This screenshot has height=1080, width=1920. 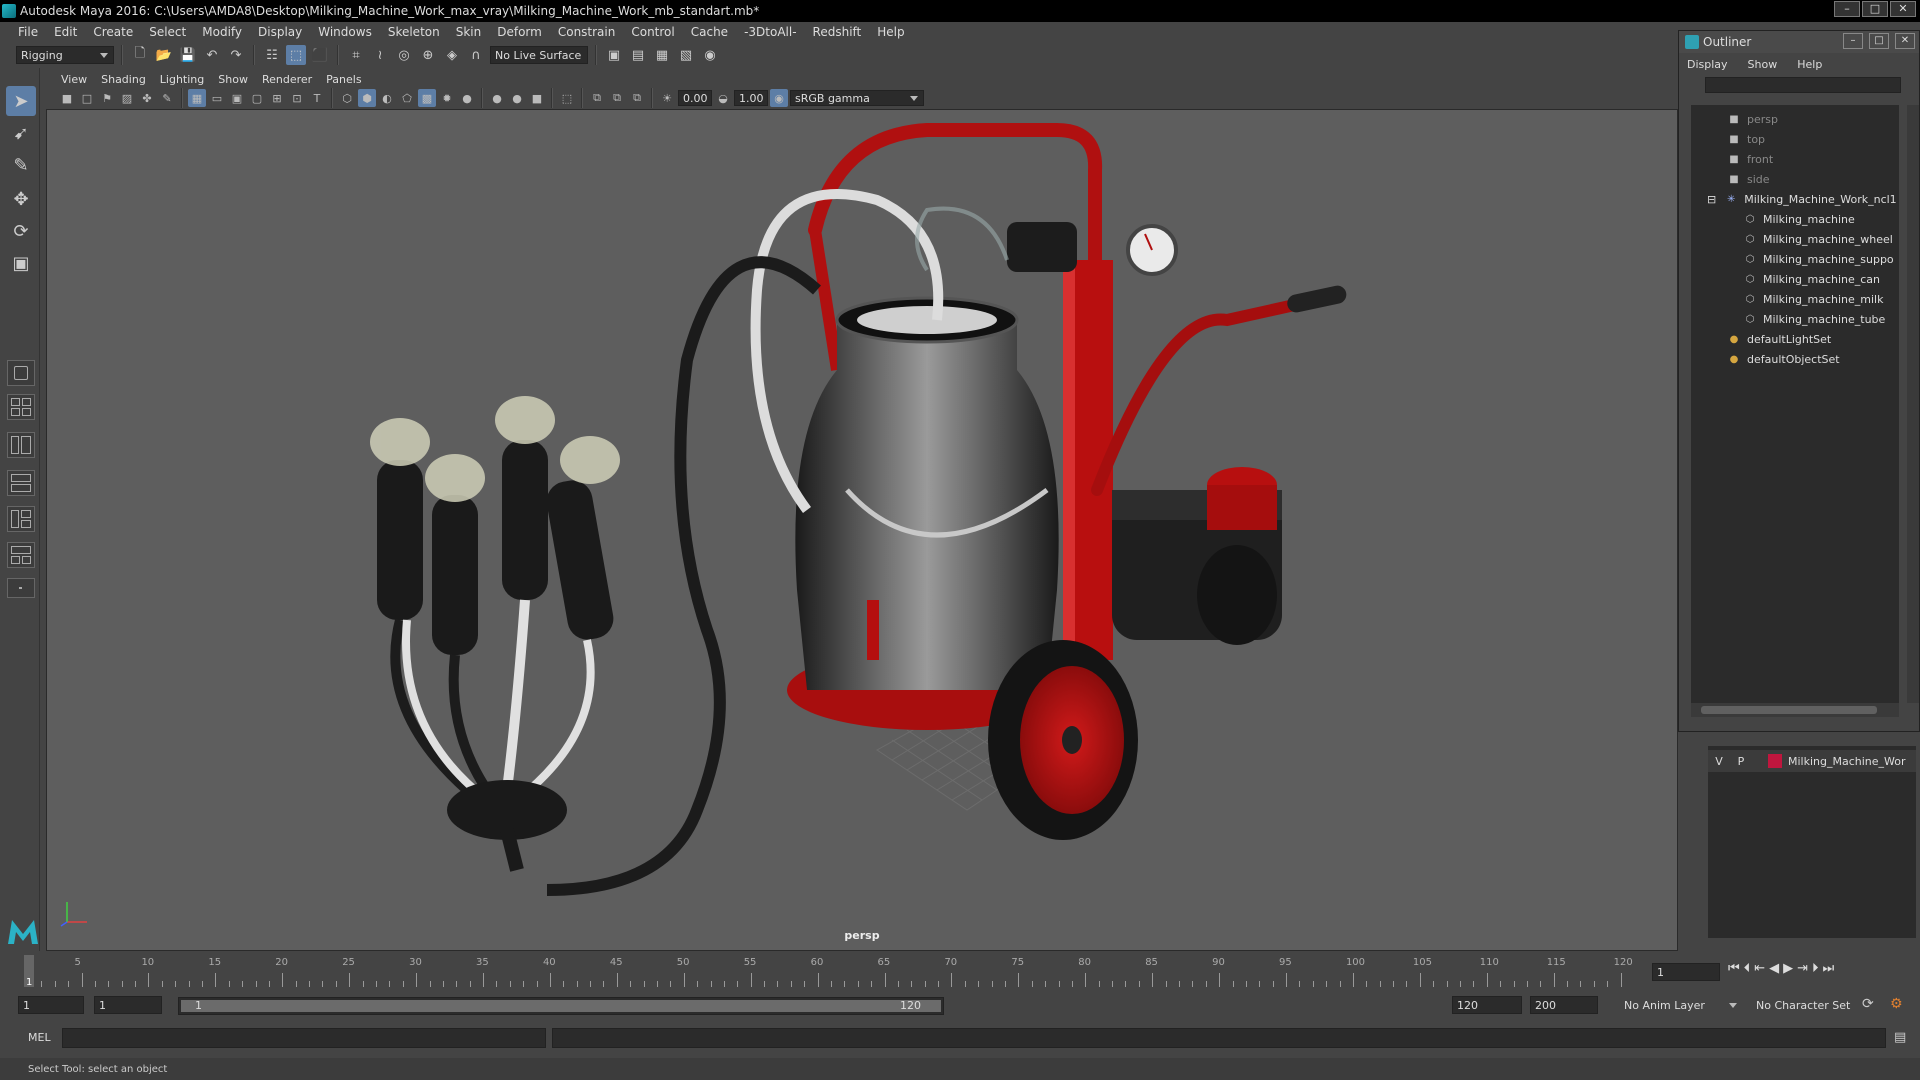 What do you see at coordinates (21, 483) in the screenshot?
I see `persp-graph-layout-icon` at bounding box center [21, 483].